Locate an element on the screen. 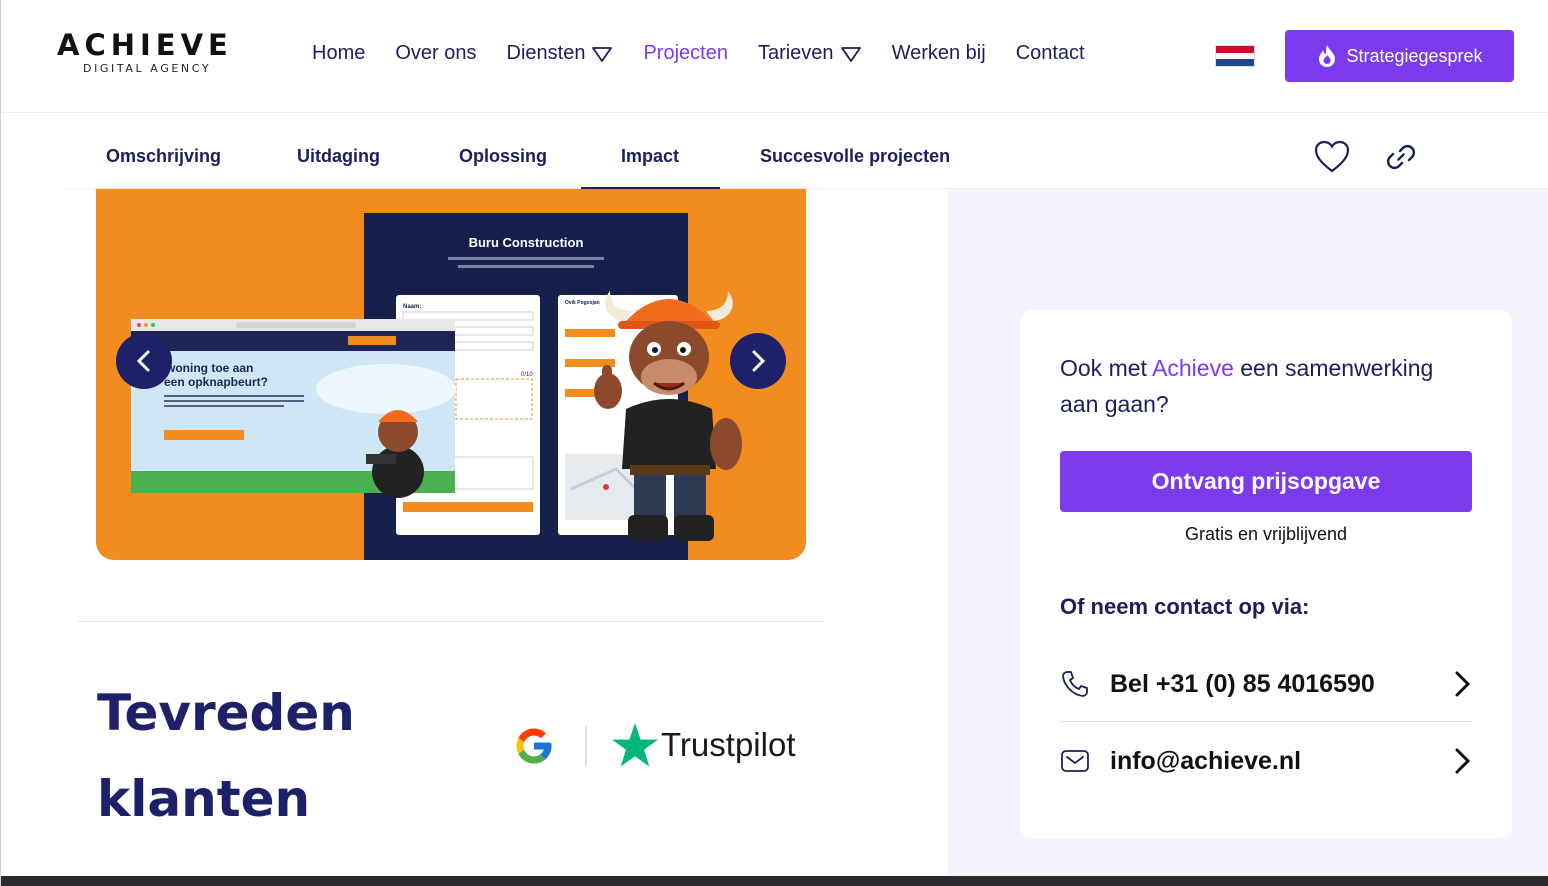 This screenshot has width=1548, height=886. email-link: info@achieve.nl is located at coordinates (1266, 761).